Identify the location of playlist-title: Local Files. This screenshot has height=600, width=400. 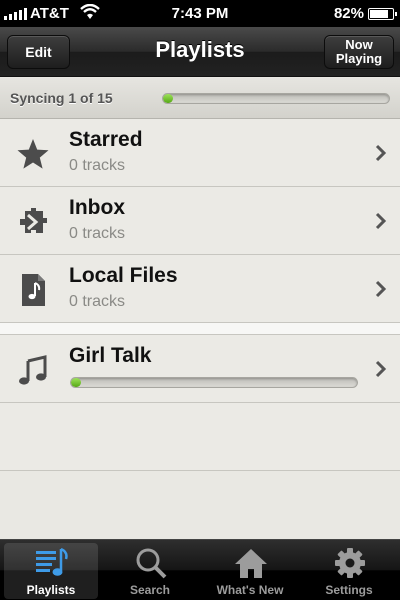
(123, 275).